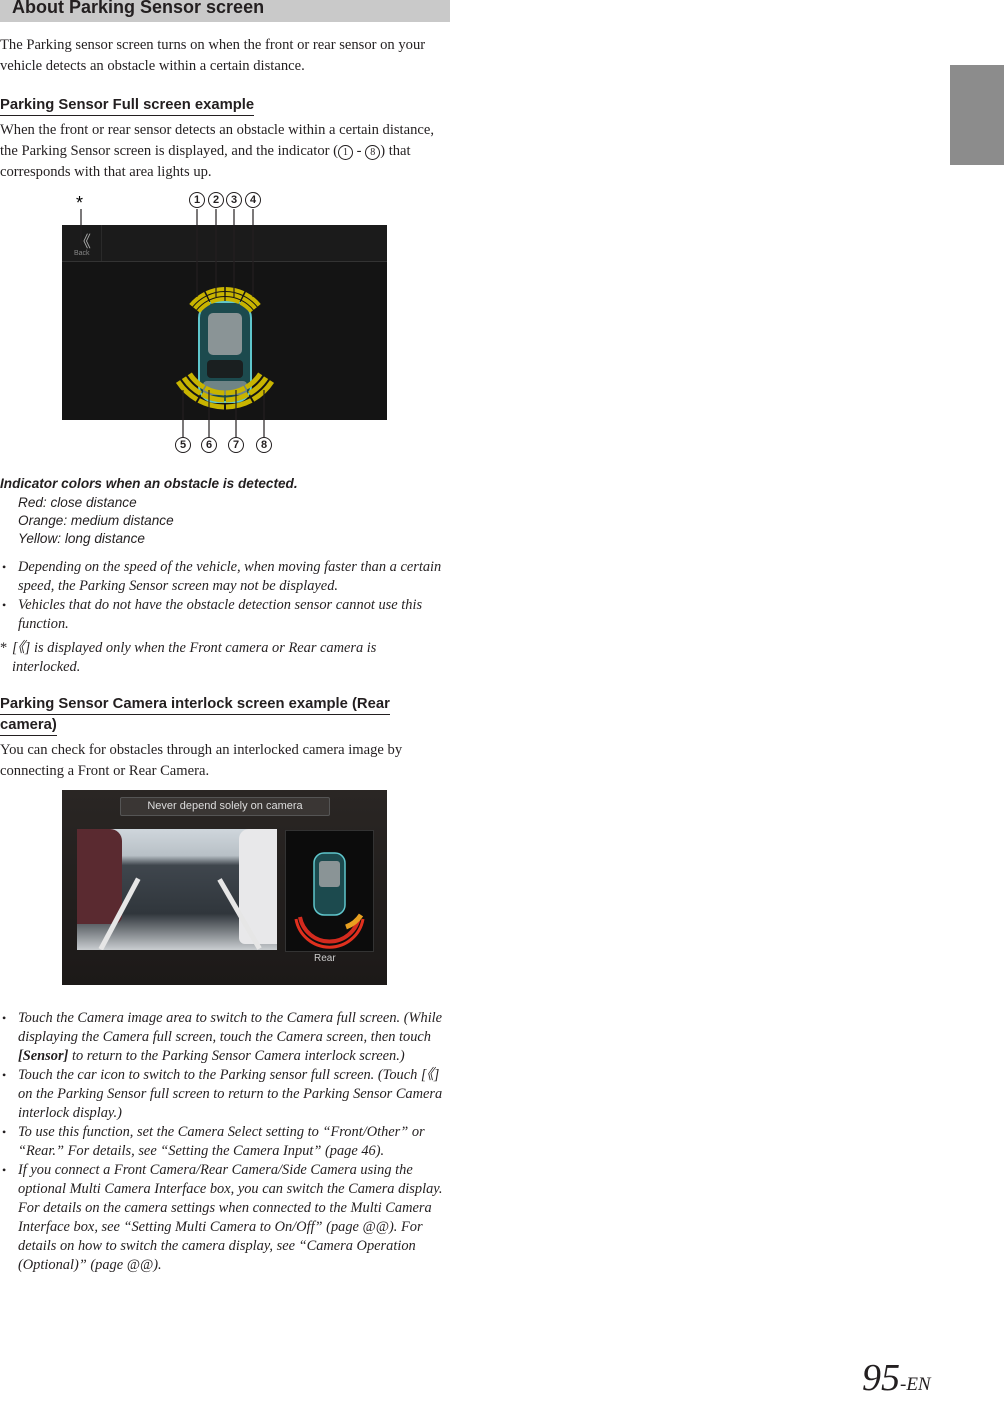  What do you see at coordinates (28, 726) in the screenshot?
I see `section2-title-line2: camera)` at bounding box center [28, 726].